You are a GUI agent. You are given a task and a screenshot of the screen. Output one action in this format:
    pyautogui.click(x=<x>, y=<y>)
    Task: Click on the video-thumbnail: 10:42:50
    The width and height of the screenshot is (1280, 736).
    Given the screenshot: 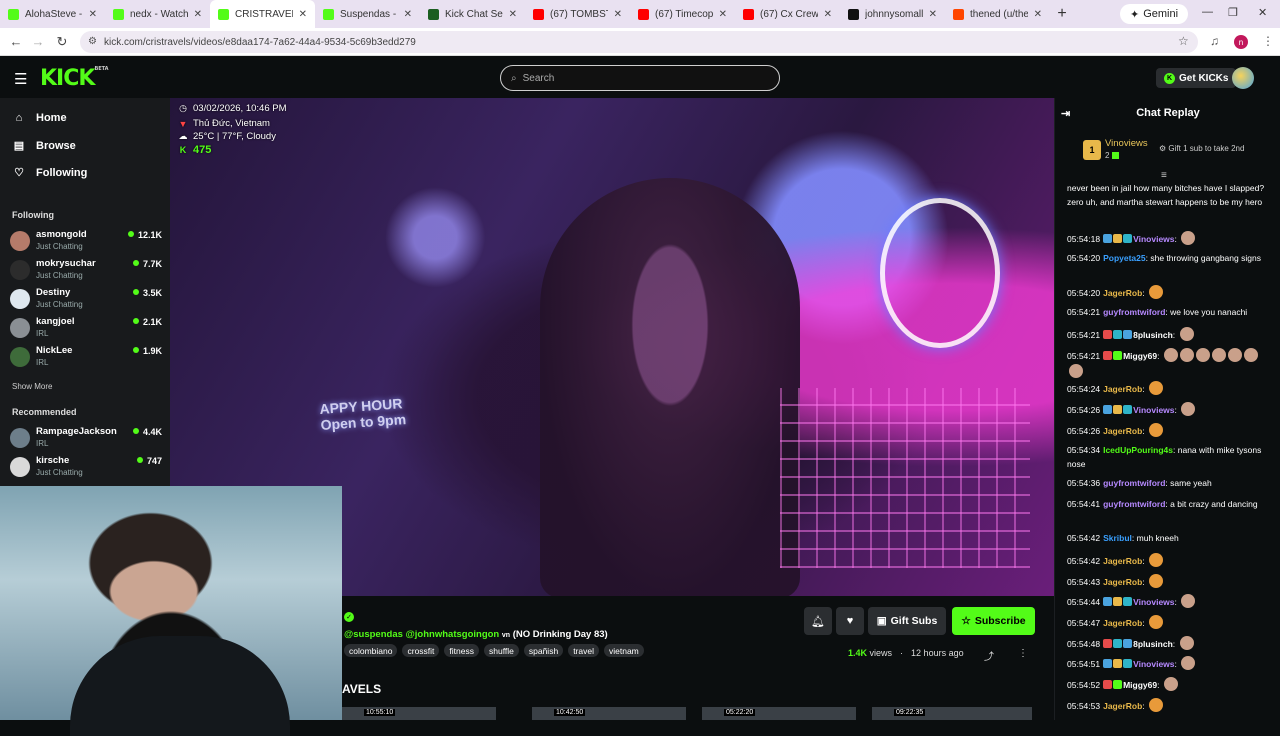 What is the action you would take?
    pyautogui.click(x=609, y=713)
    